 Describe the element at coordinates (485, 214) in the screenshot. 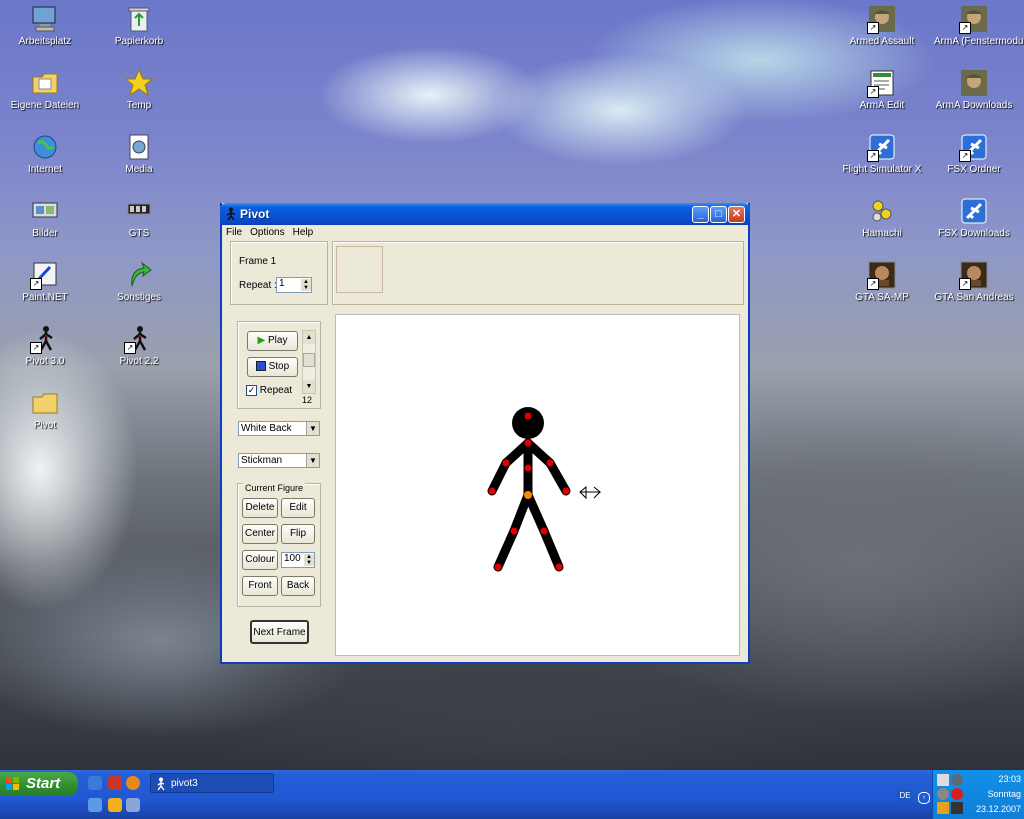

I see `window-titlebar: Pivot _ □ ✕` at that location.